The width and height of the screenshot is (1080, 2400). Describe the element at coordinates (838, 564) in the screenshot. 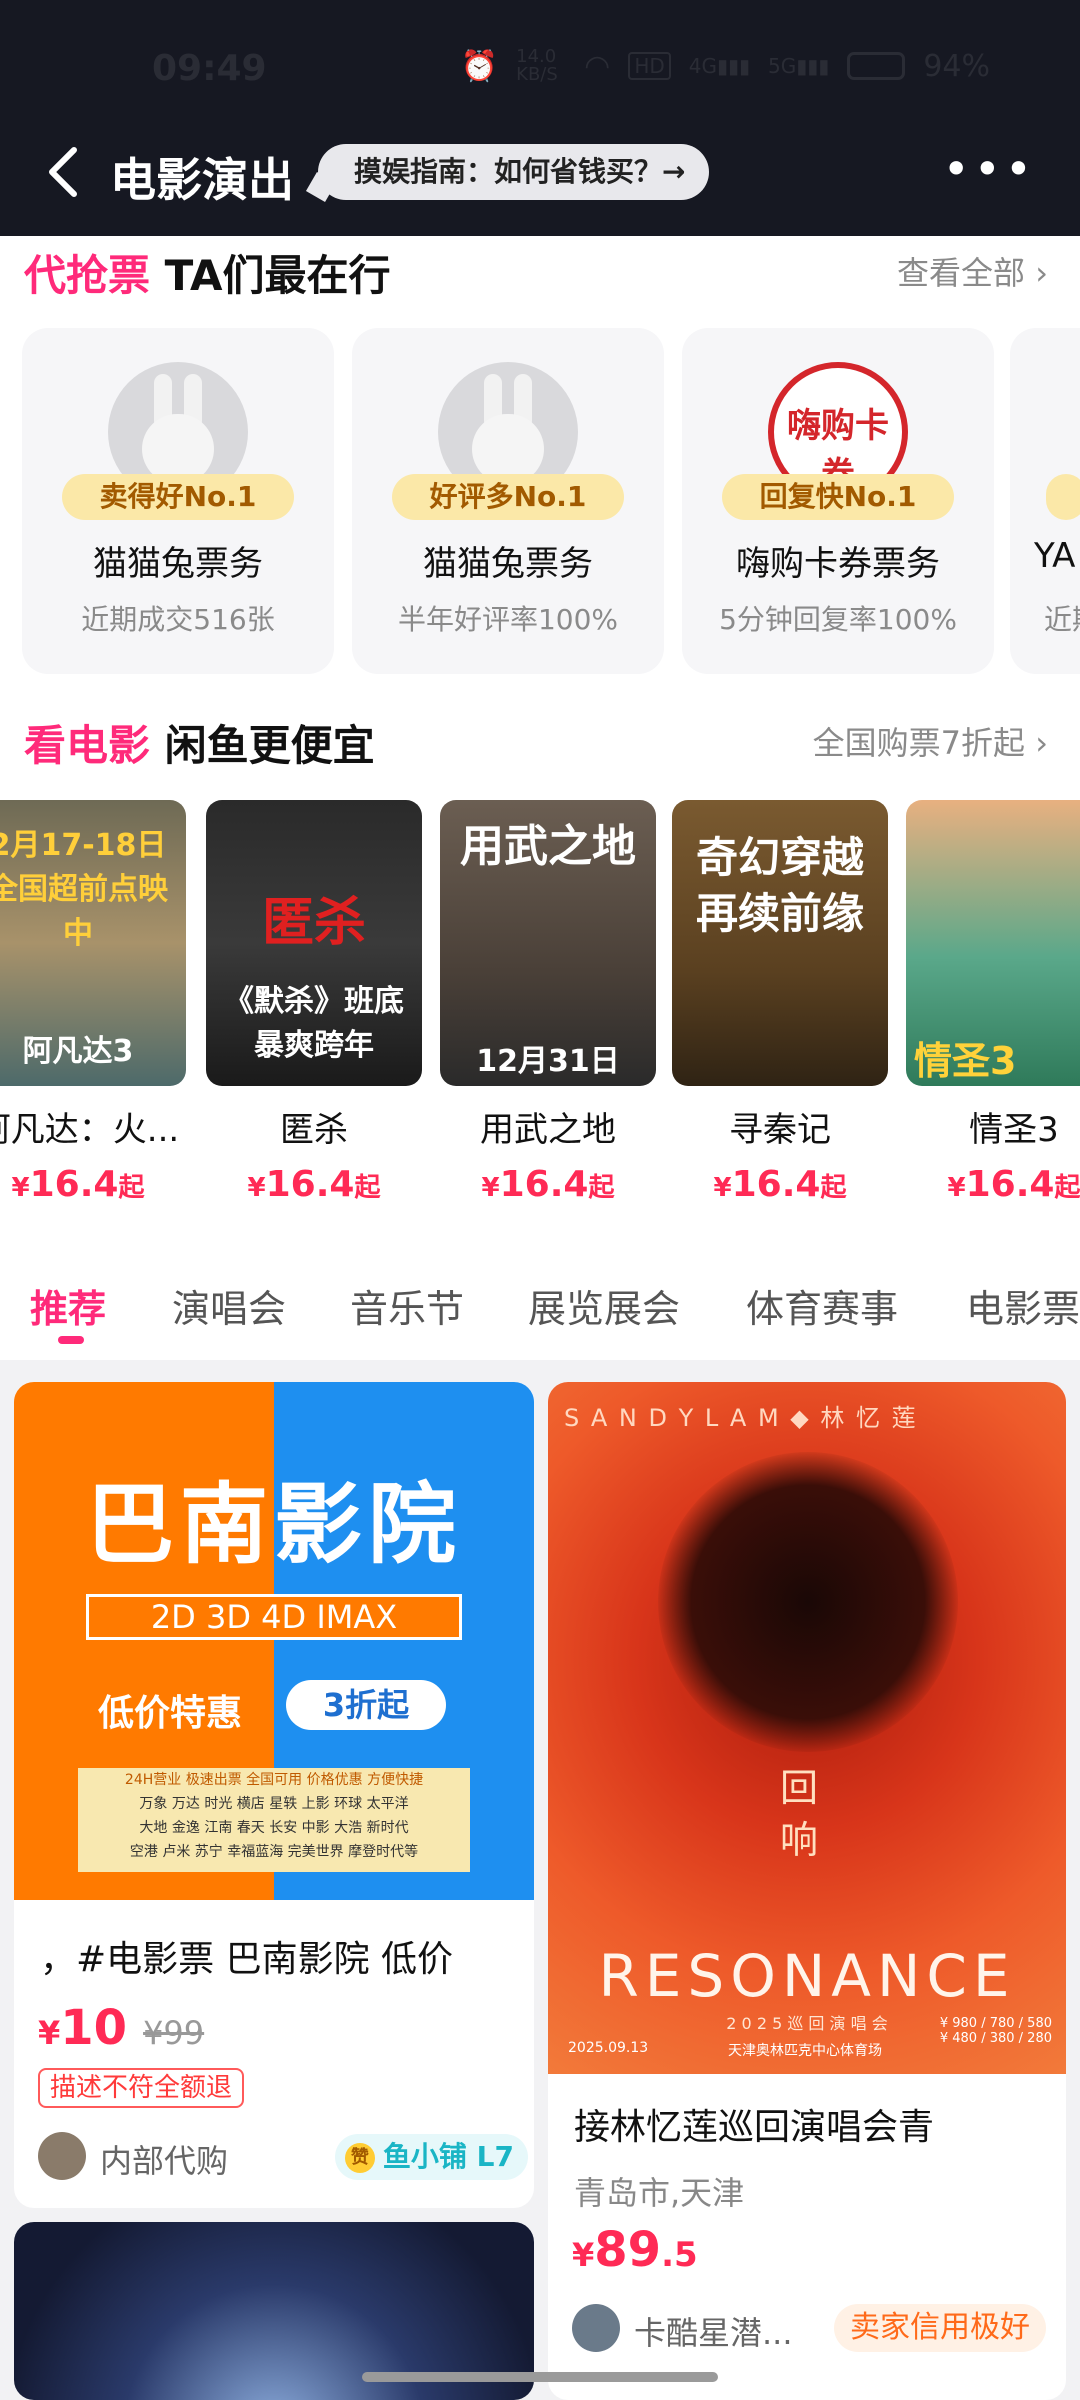

I see `seller-name: 嗨购卡券票务` at that location.